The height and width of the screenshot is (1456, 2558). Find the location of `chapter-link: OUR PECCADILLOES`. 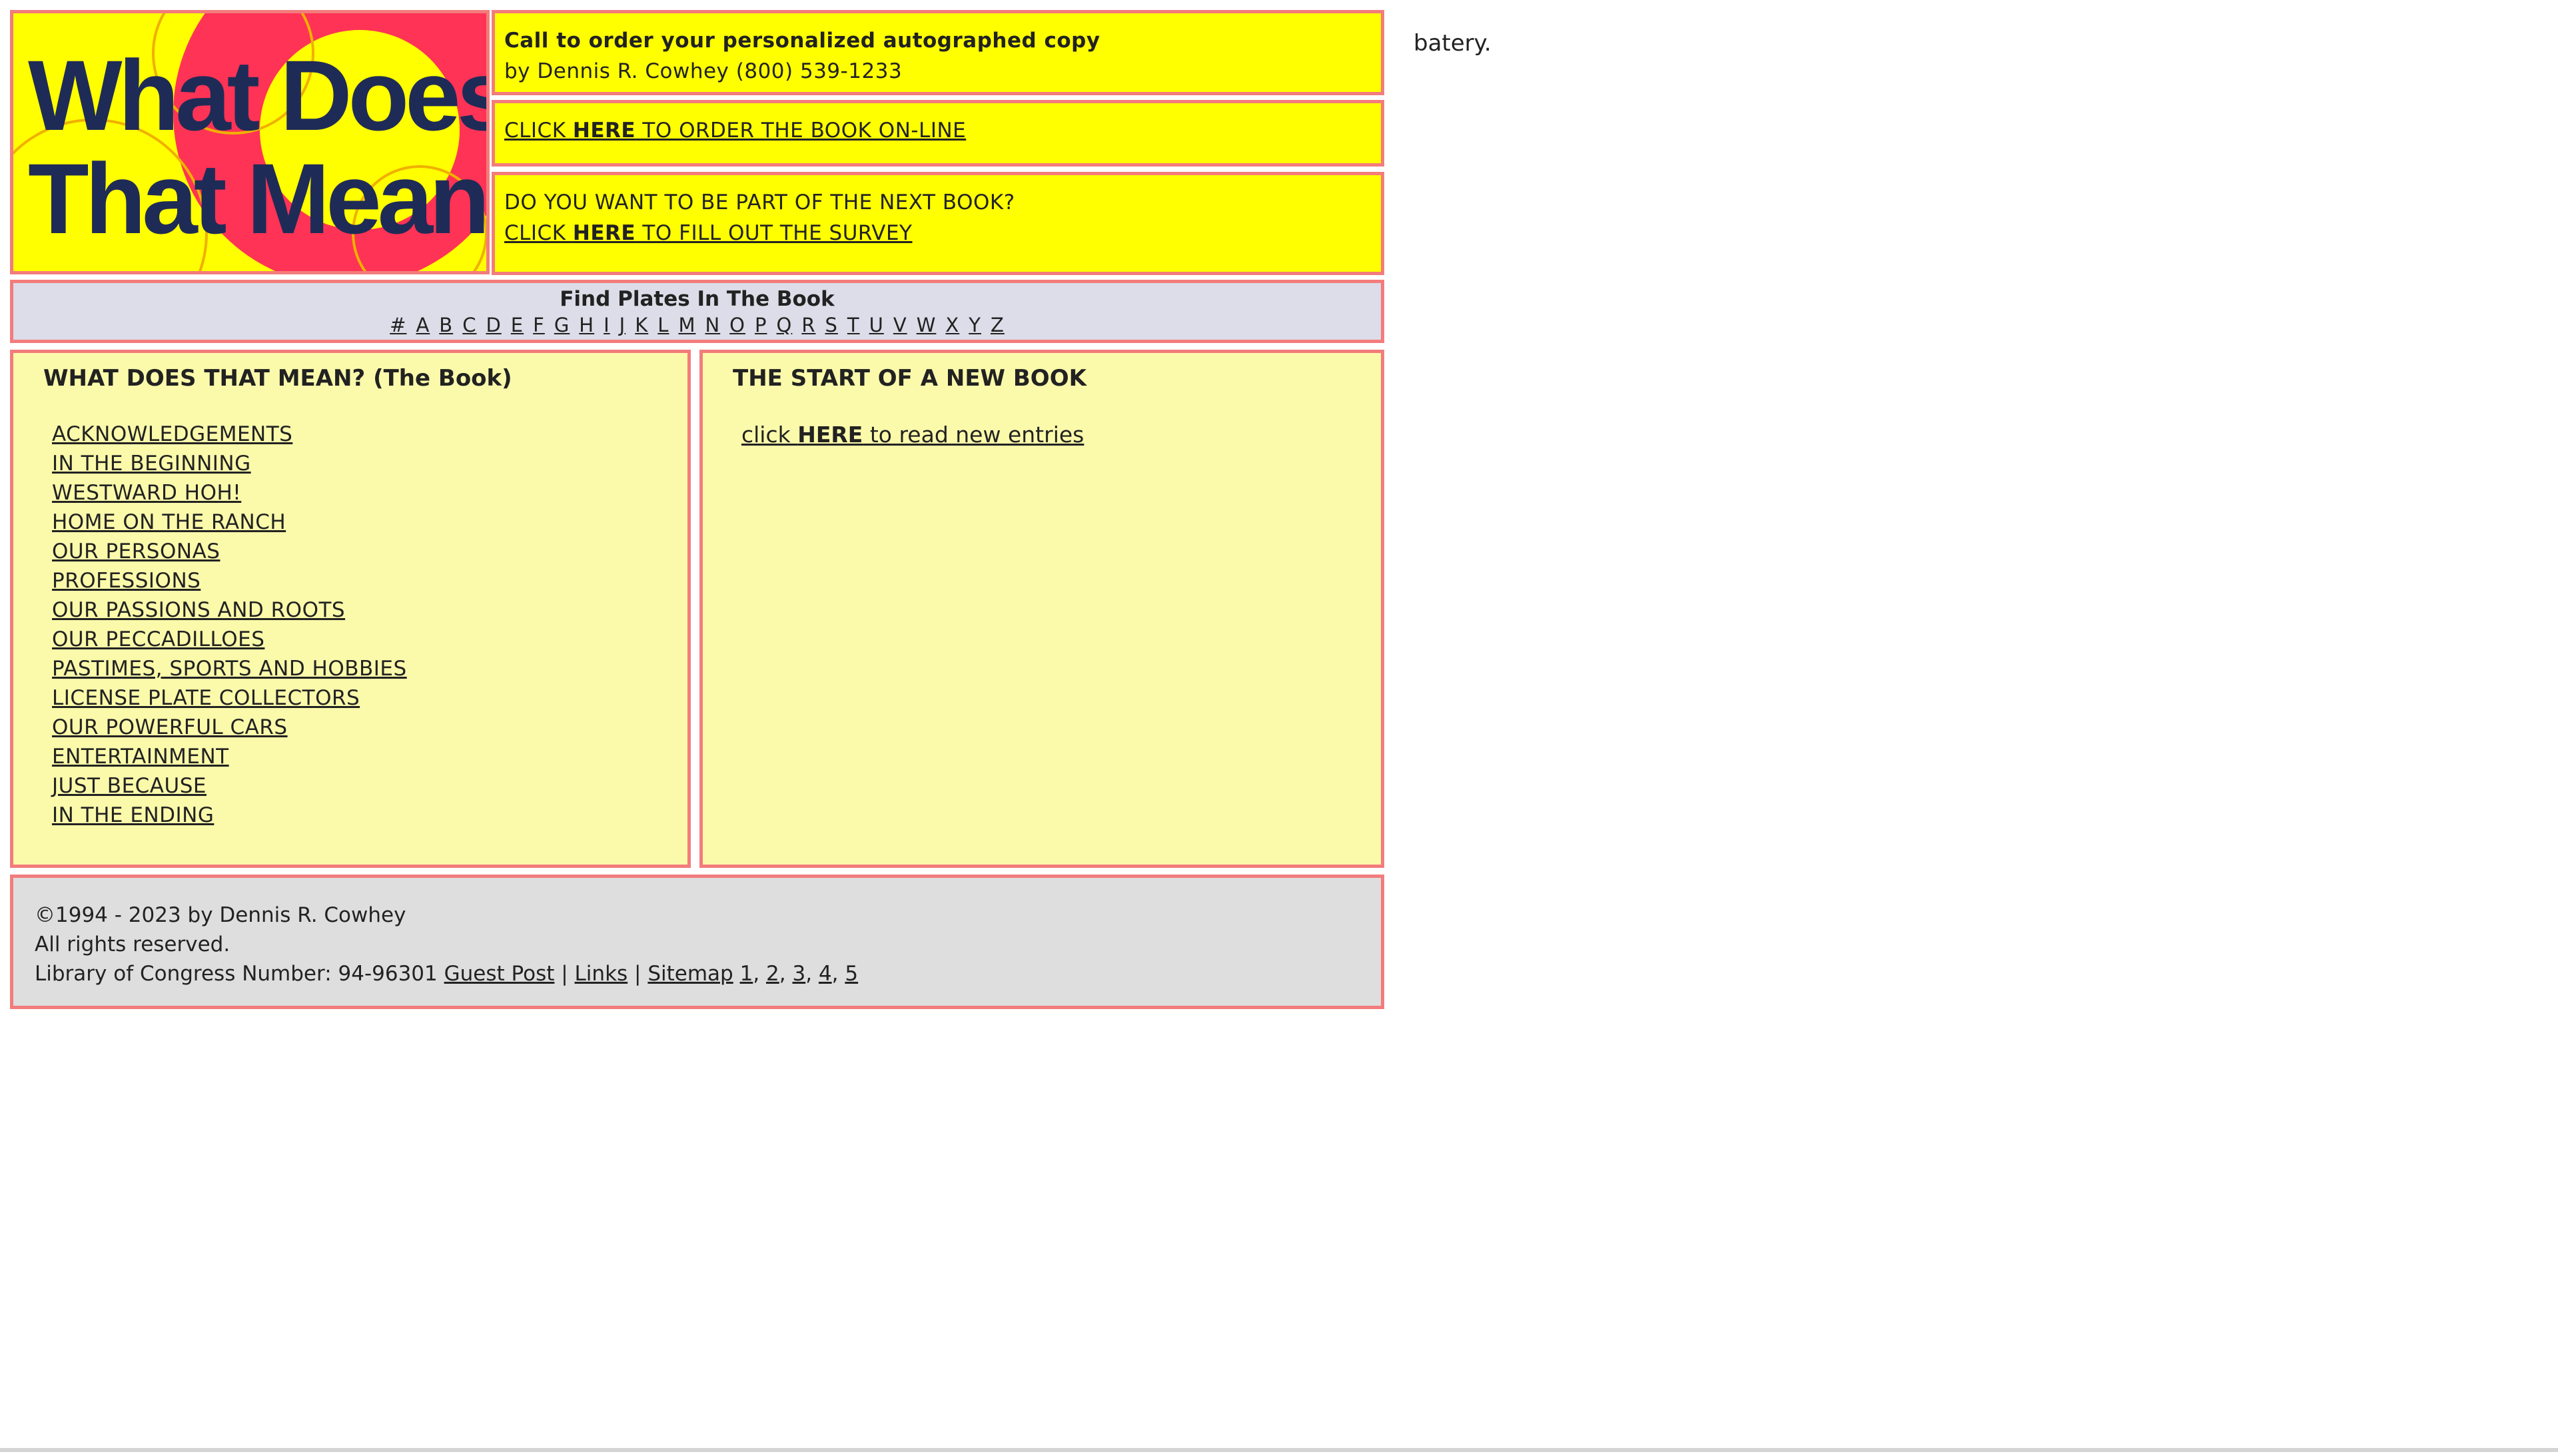

chapter-link: OUR PECCADILLOES is located at coordinates (158, 639).